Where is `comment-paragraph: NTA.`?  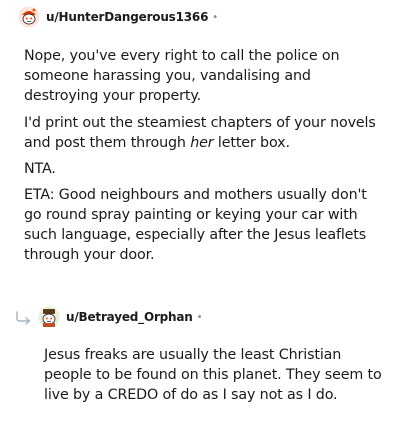 comment-paragraph: NTA. is located at coordinates (40, 169).